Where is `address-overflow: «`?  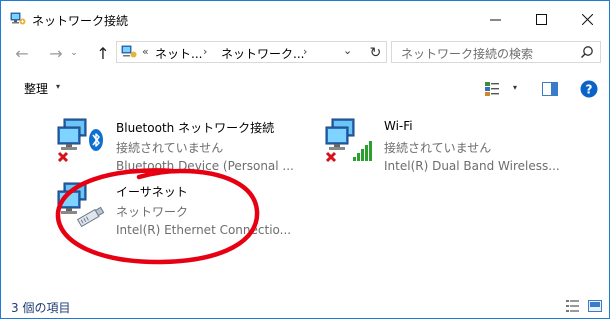 address-overflow: « is located at coordinates (145, 51).